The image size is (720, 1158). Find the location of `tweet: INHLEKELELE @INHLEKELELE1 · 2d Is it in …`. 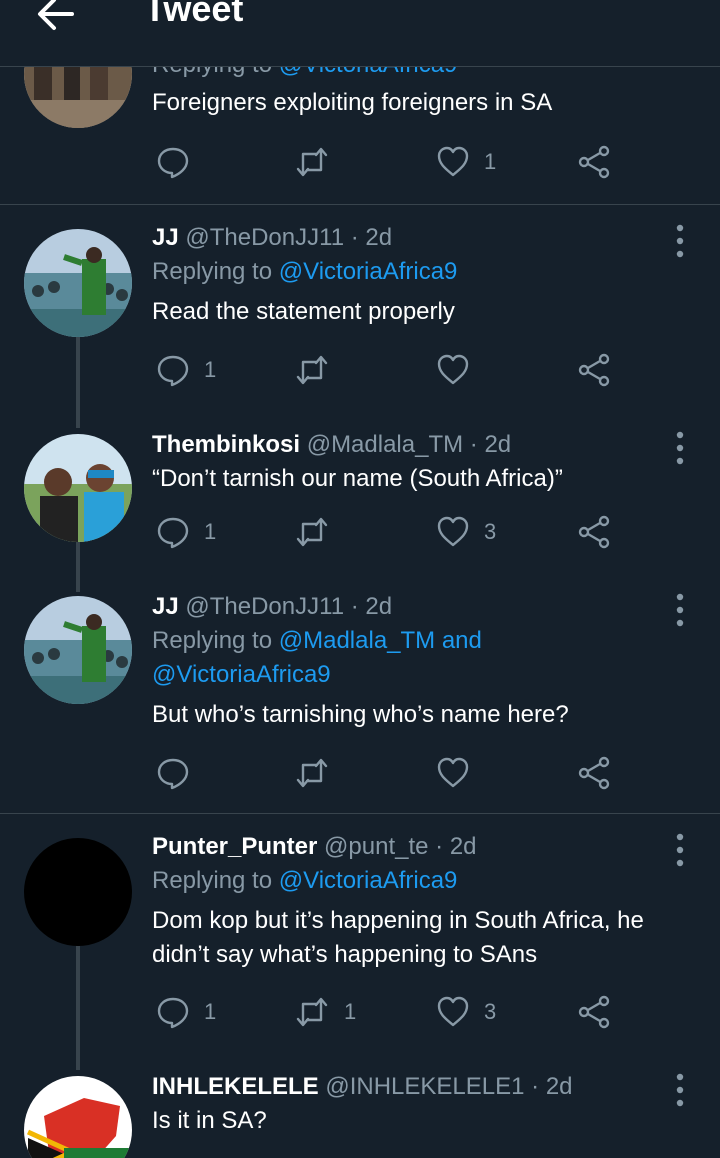

tweet: INHLEKELELE @INHLEKELELE1 · 2d Is it in … is located at coordinates (360, 1111).